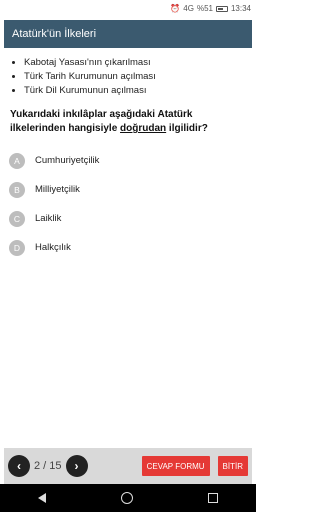 Image resolution: width=320 pixels, height=512 pixels. Describe the element at coordinates (213, 498) in the screenshot. I see `recents-icon` at that location.